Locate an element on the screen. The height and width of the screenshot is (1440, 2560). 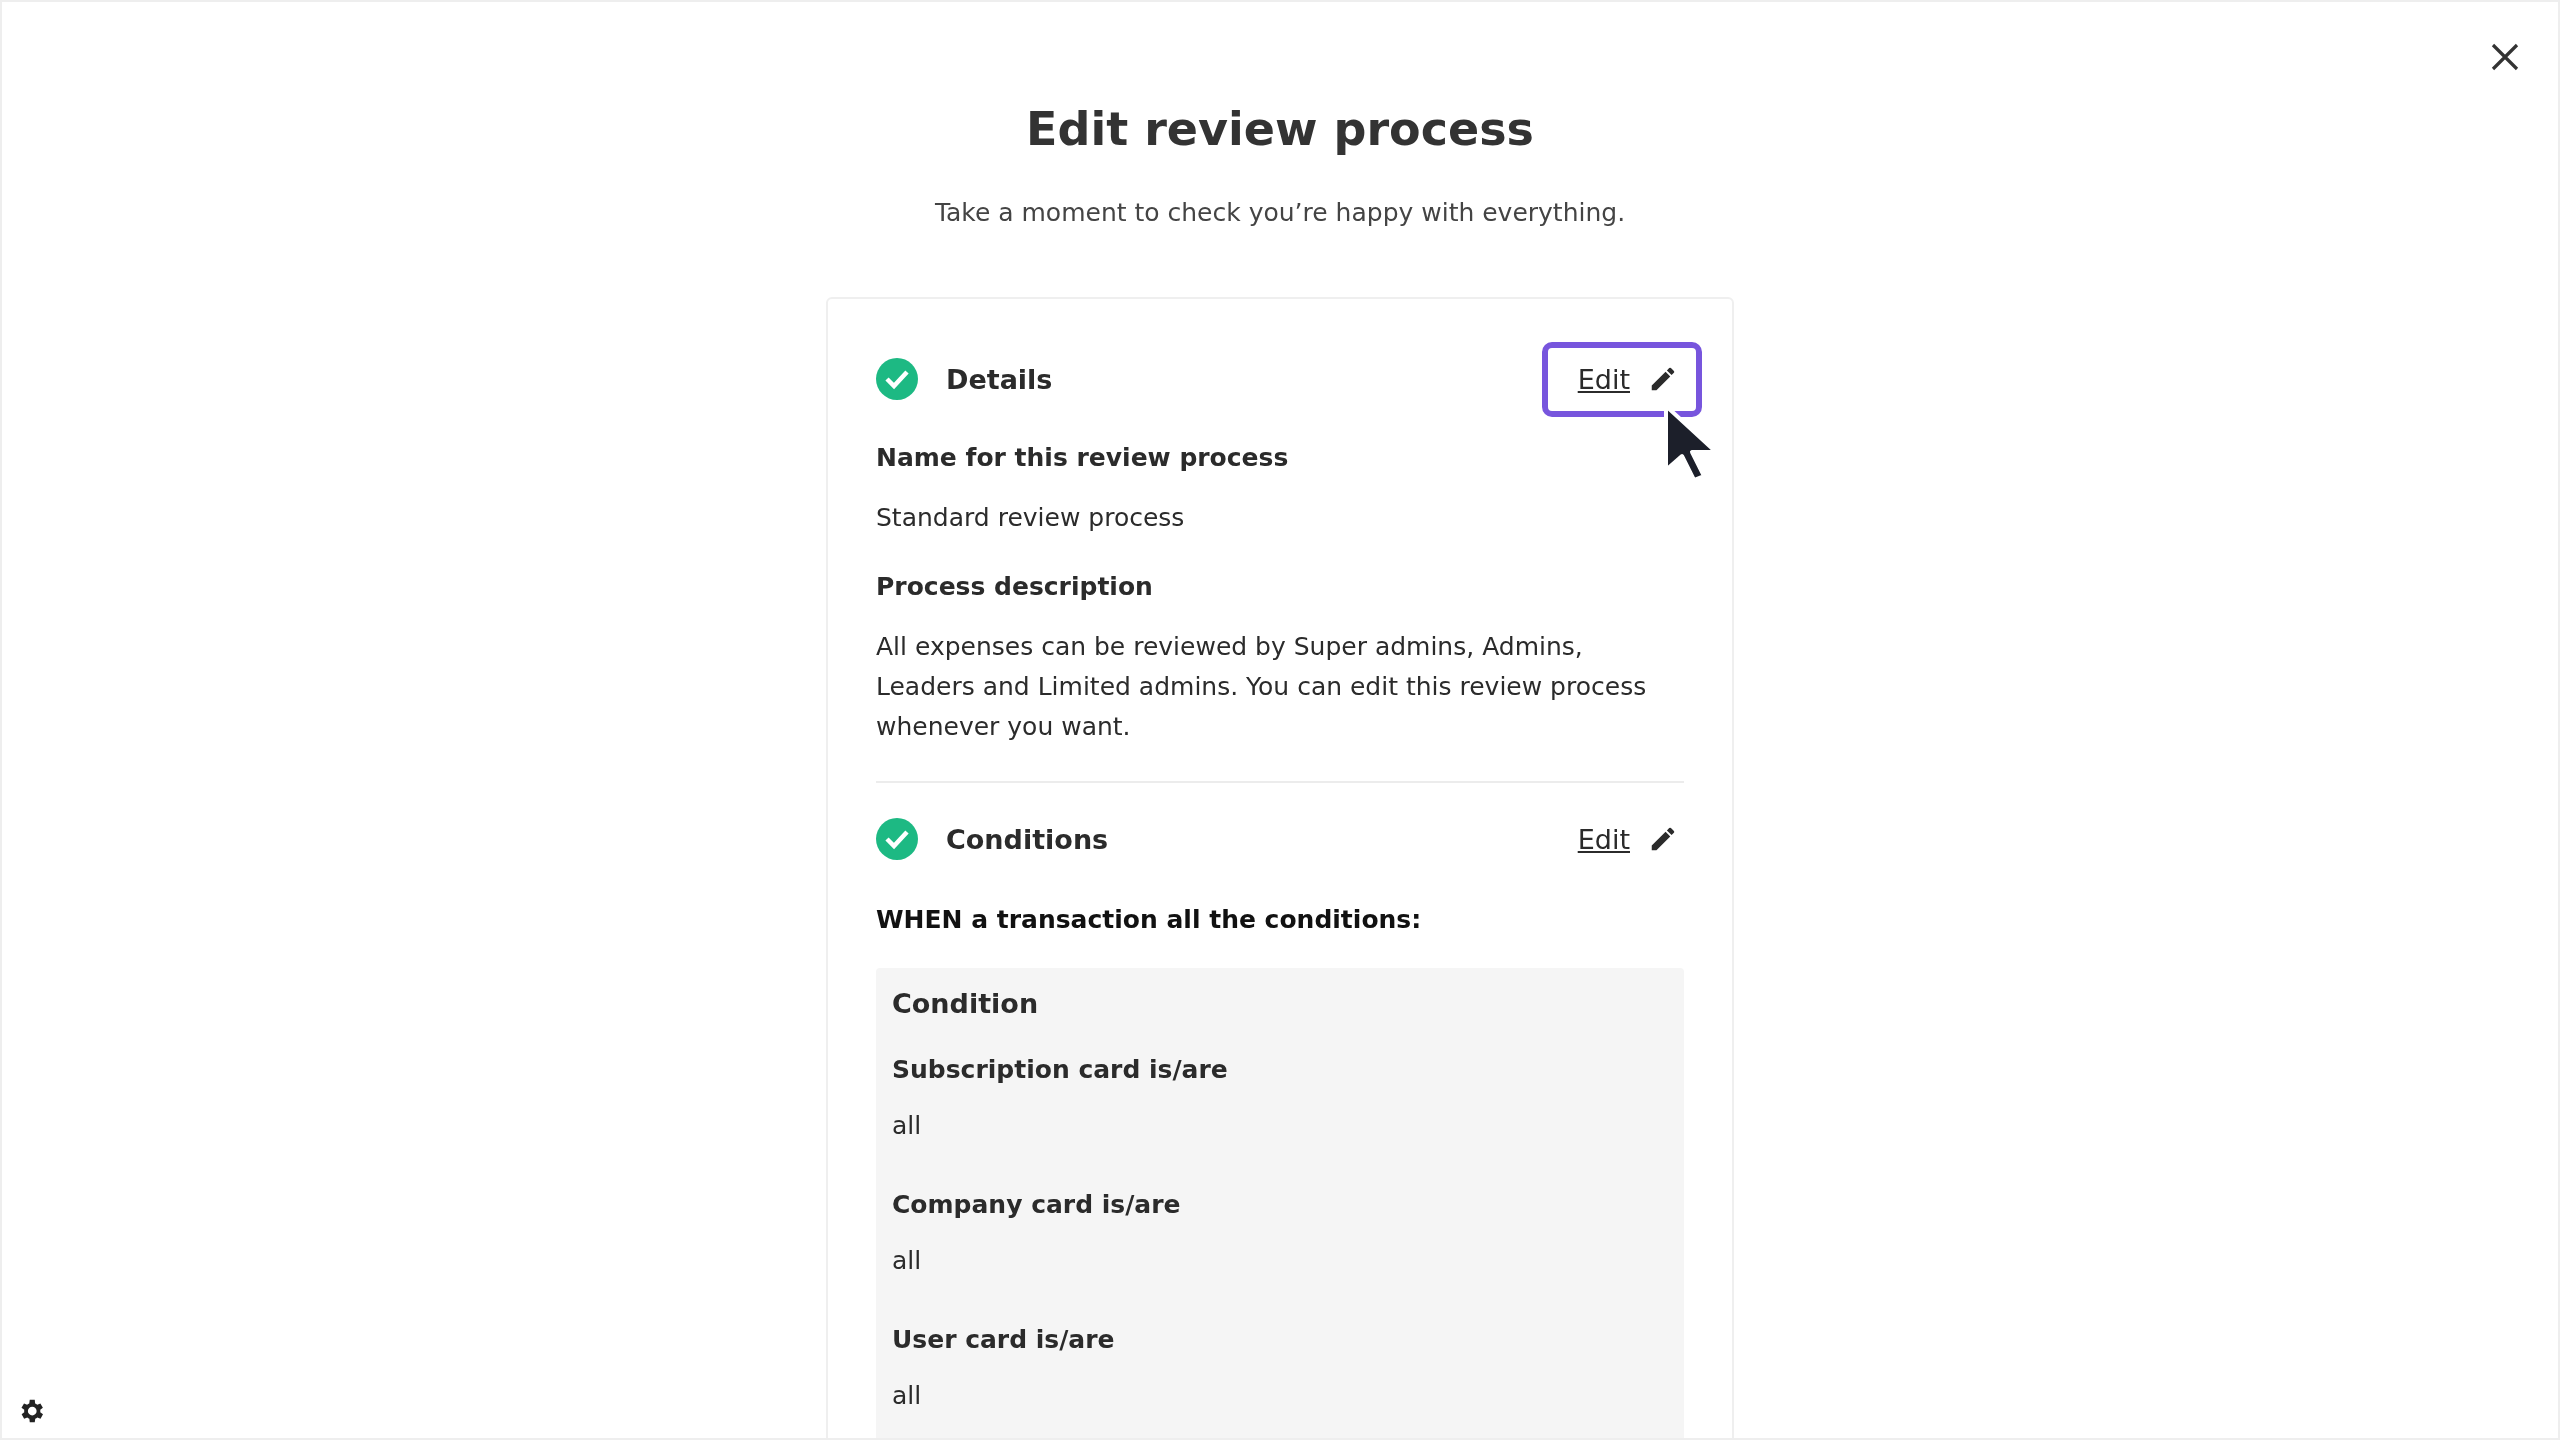
page-title: Edit review process is located at coordinates (1280, 129).